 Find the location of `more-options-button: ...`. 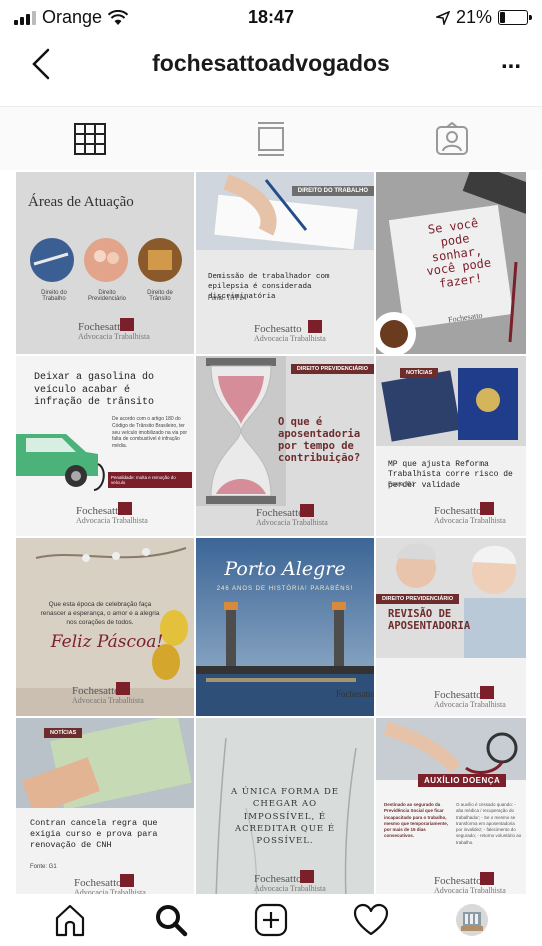

more-options-button: ... is located at coordinates (511, 63).